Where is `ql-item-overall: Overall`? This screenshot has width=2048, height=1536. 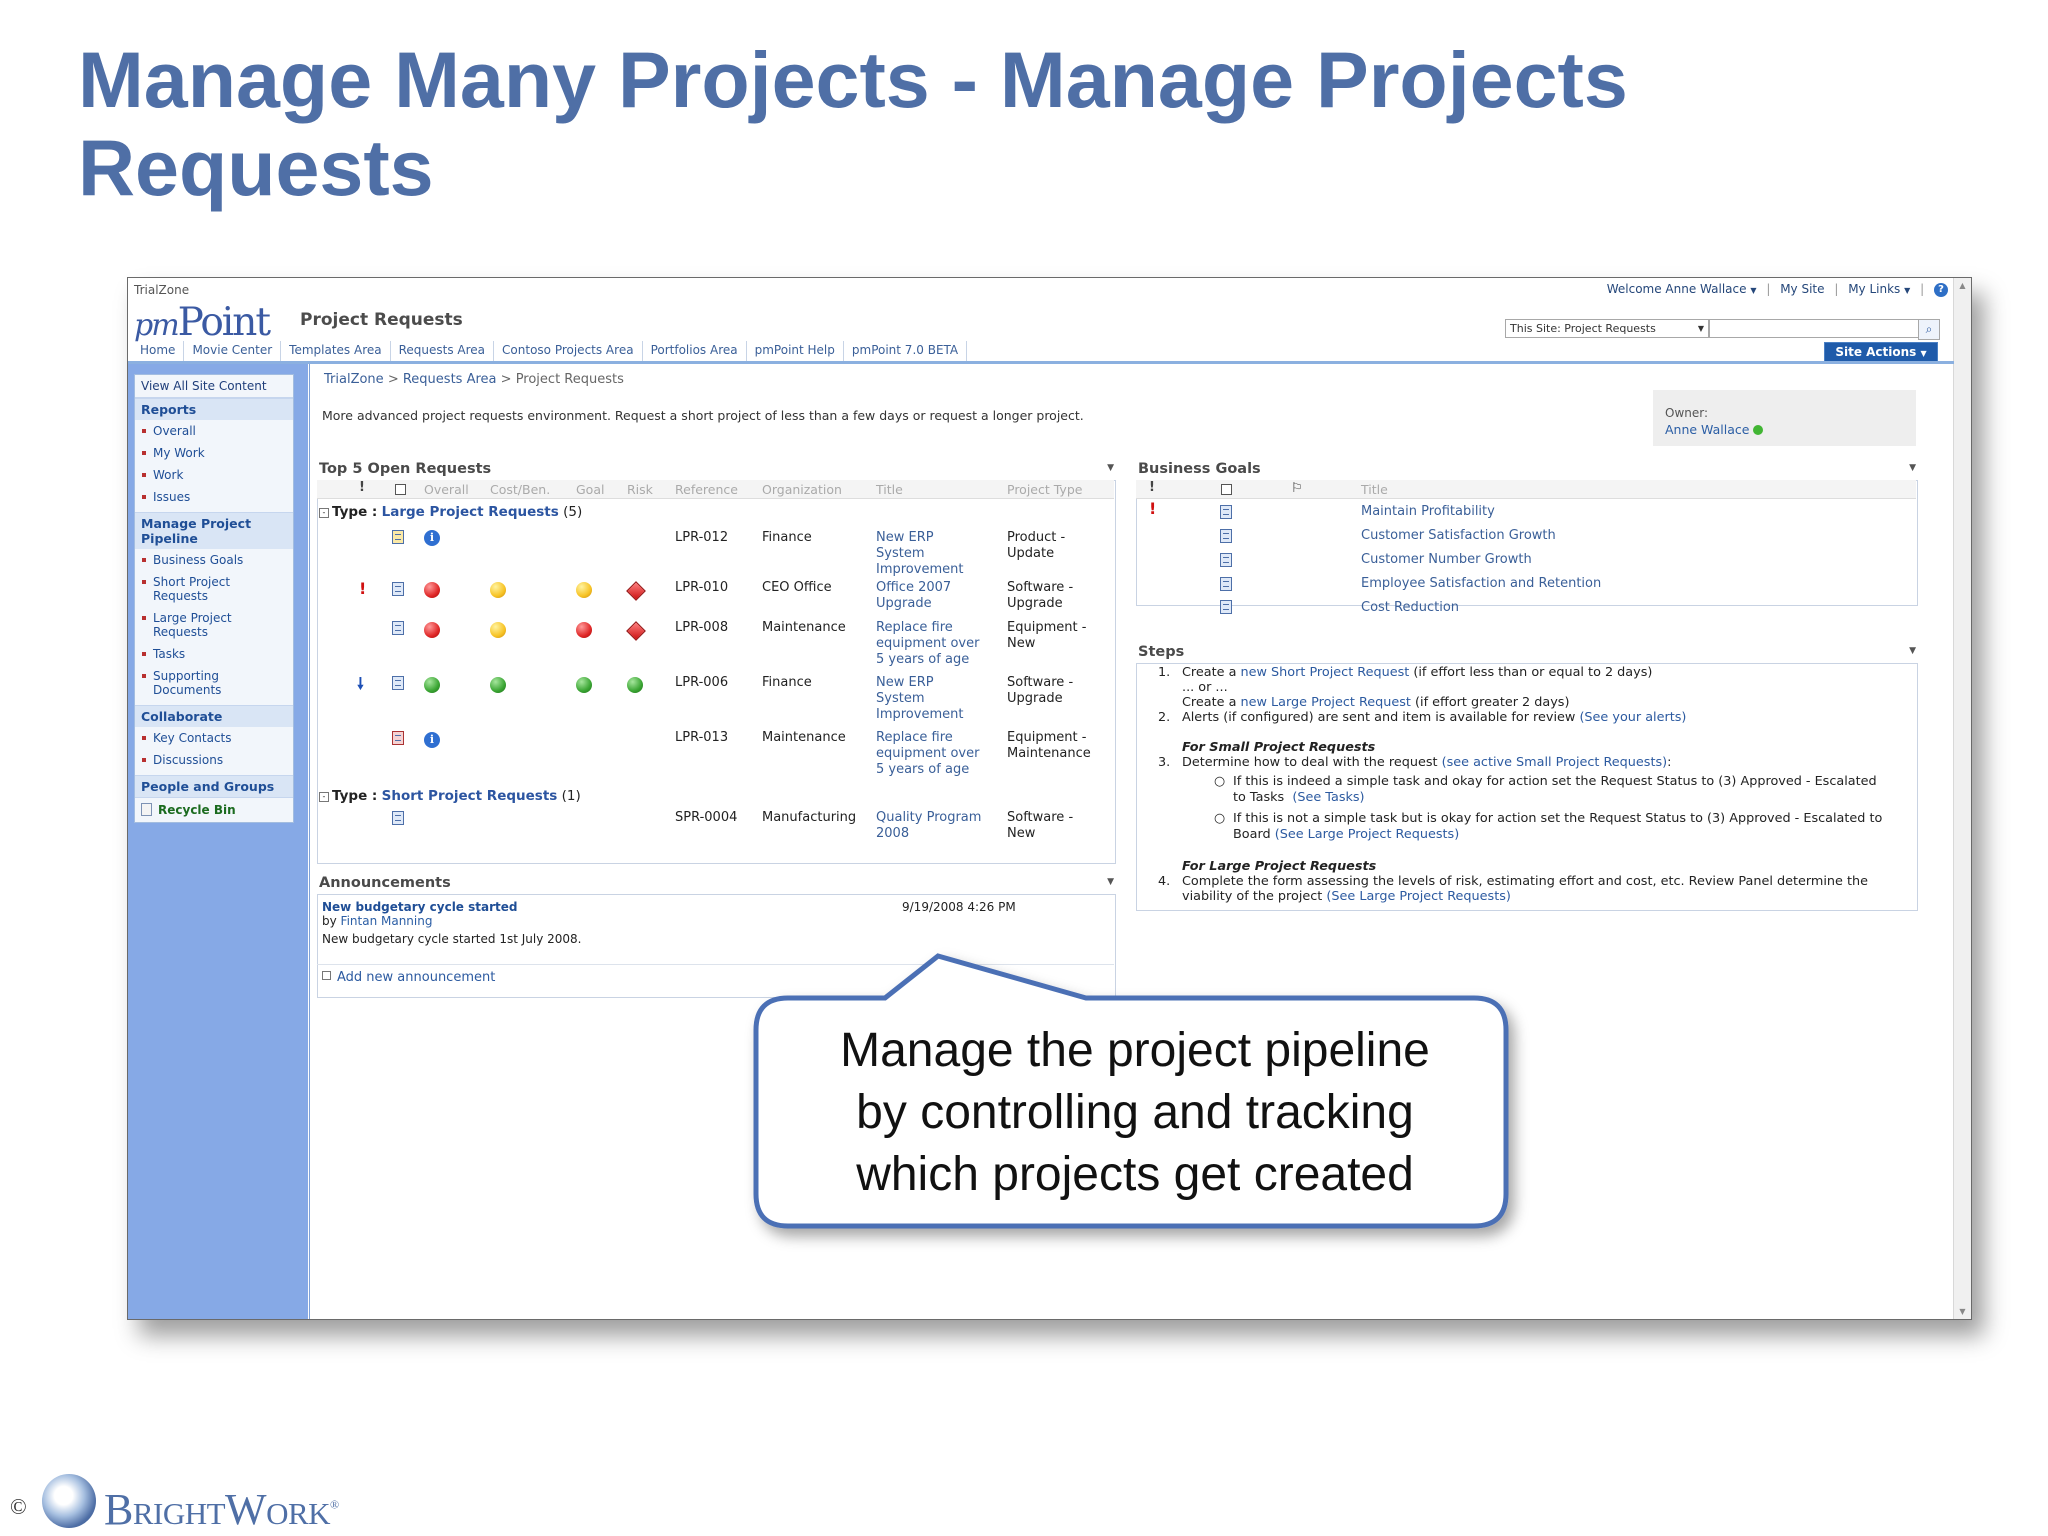
ql-item-overall: Overall is located at coordinates (214, 431).